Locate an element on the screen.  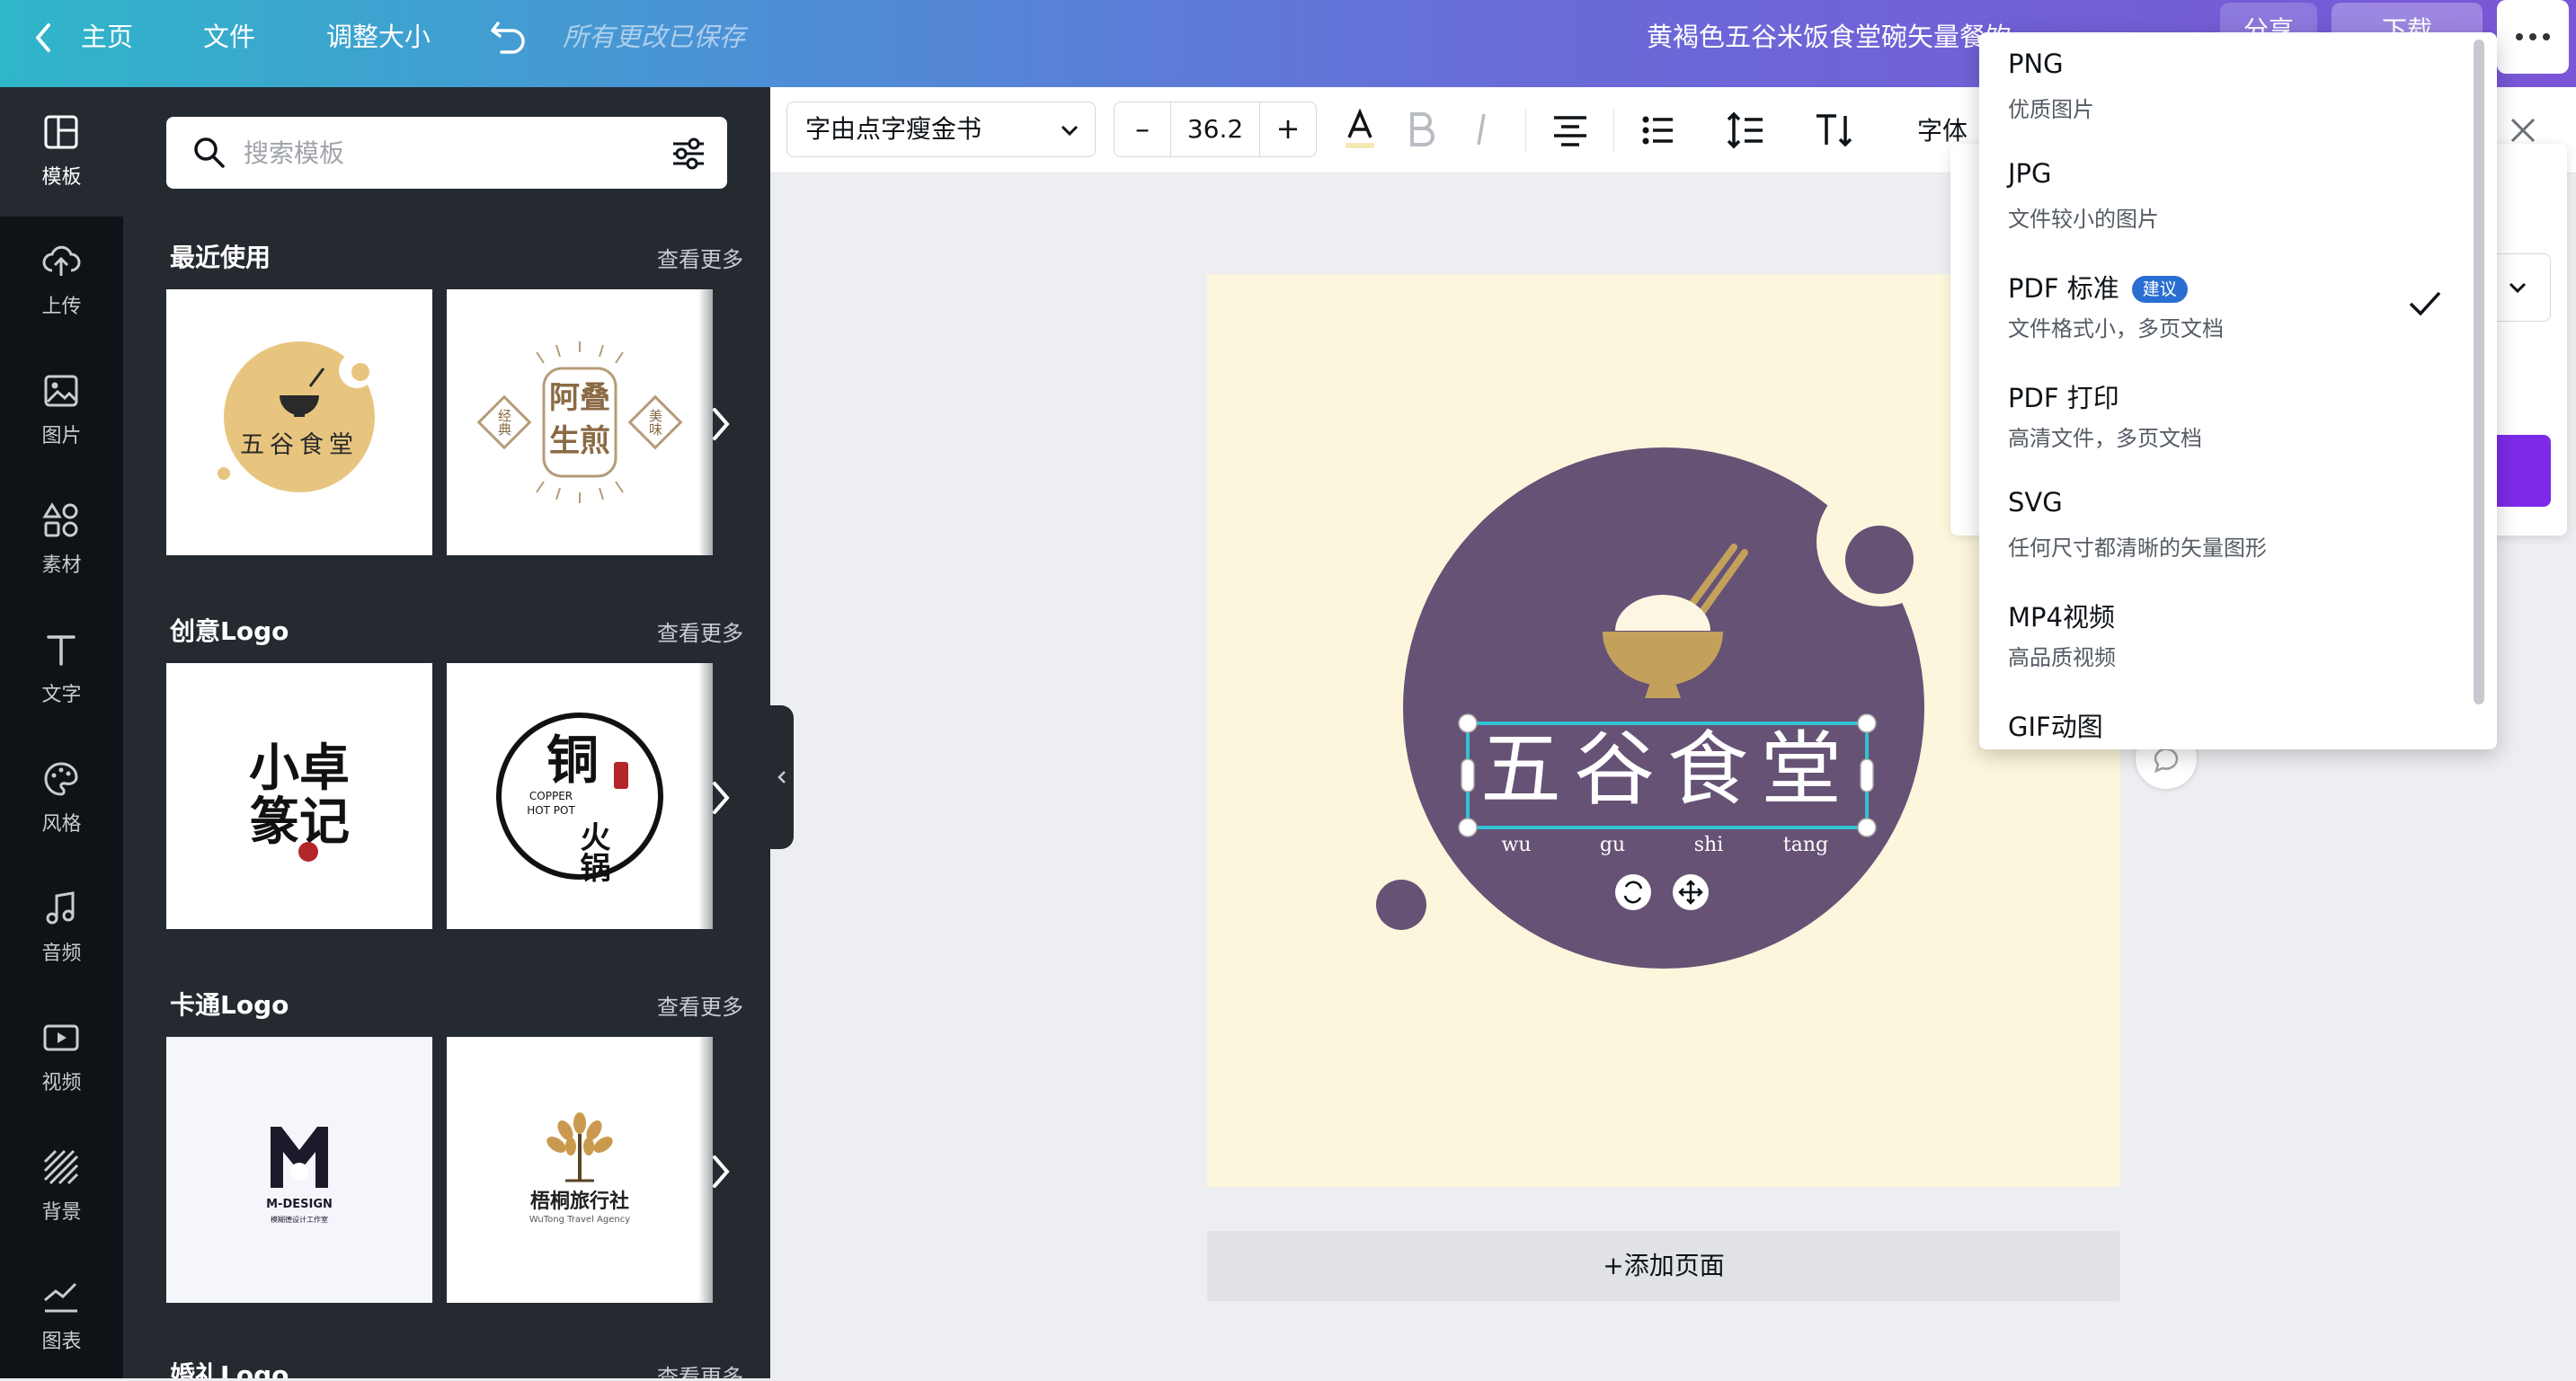
option-description: 文件较小的图片 is located at coordinates (2083, 219).